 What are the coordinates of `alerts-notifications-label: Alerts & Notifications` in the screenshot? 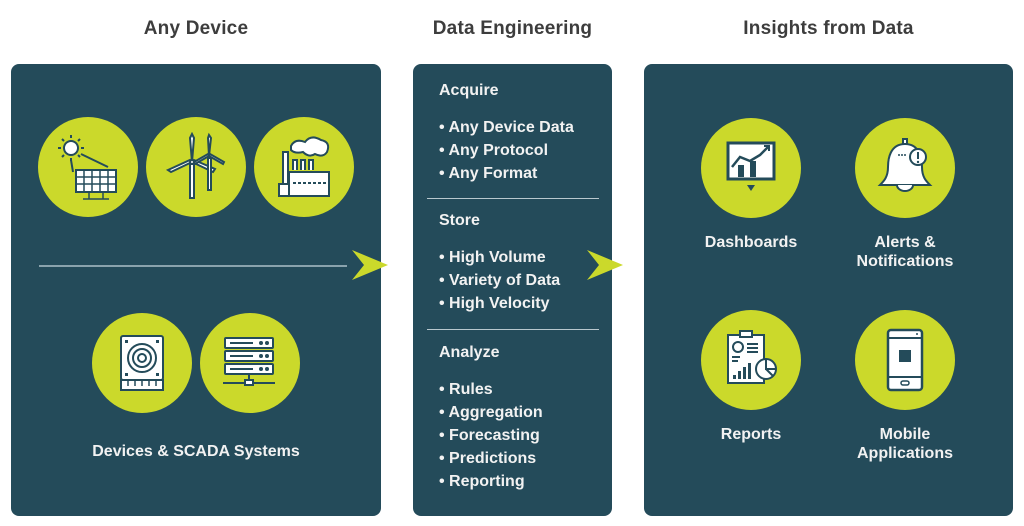 It's located at (905, 252).